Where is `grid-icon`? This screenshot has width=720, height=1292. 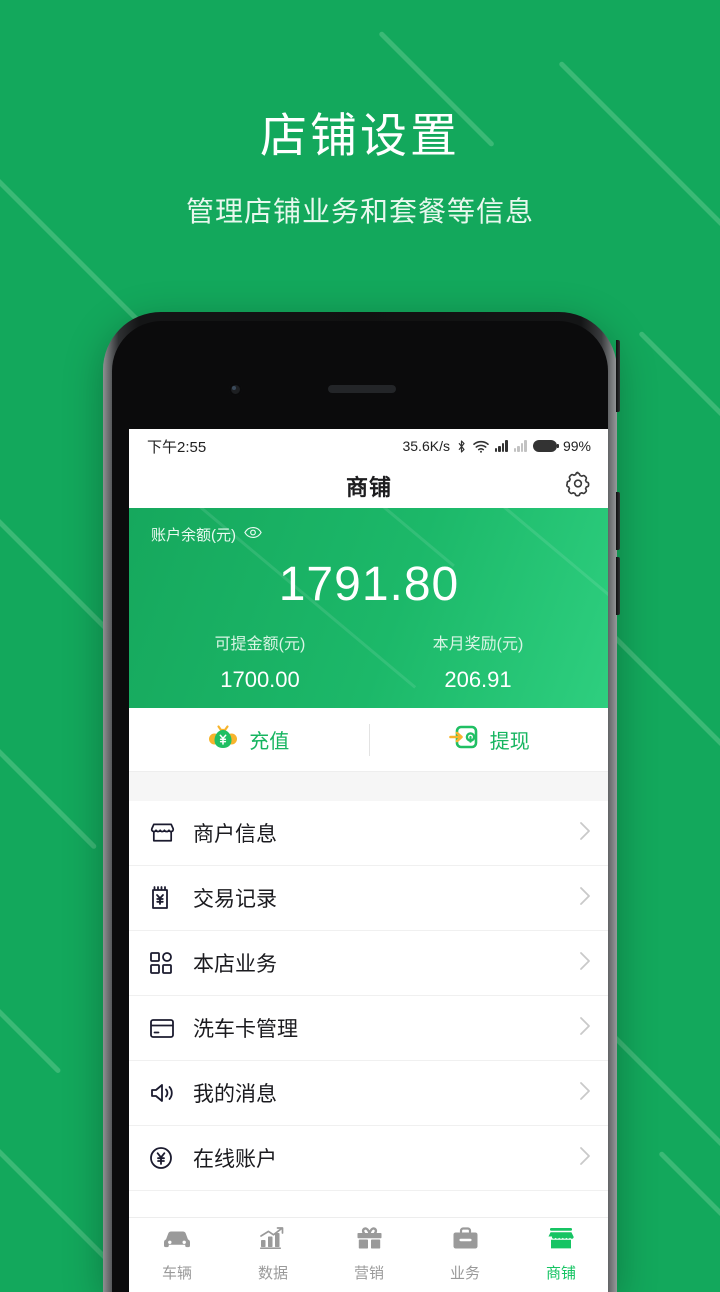
grid-icon is located at coordinates (166, 963).